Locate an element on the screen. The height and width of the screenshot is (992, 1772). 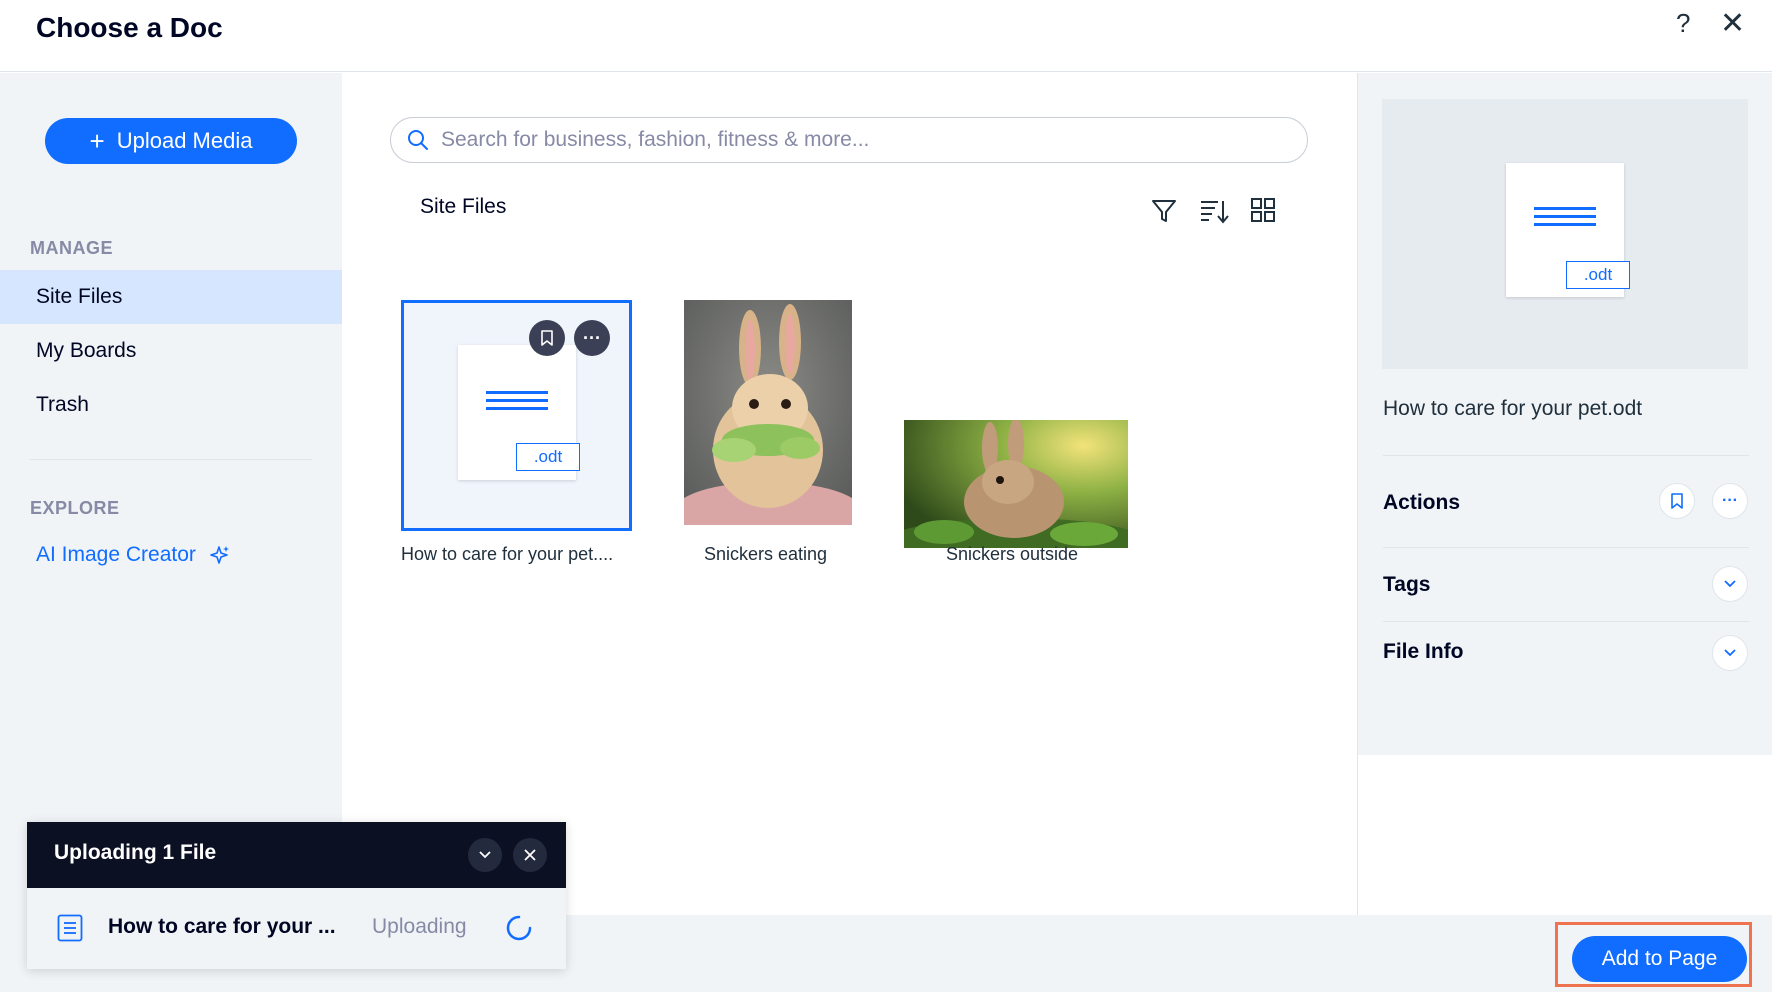
upload-media-button: + Upload Media is located at coordinates (171, 141).